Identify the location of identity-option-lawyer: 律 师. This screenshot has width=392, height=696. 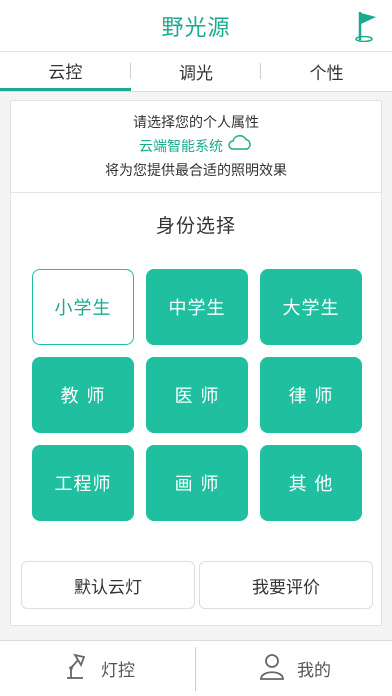
(311, 395).